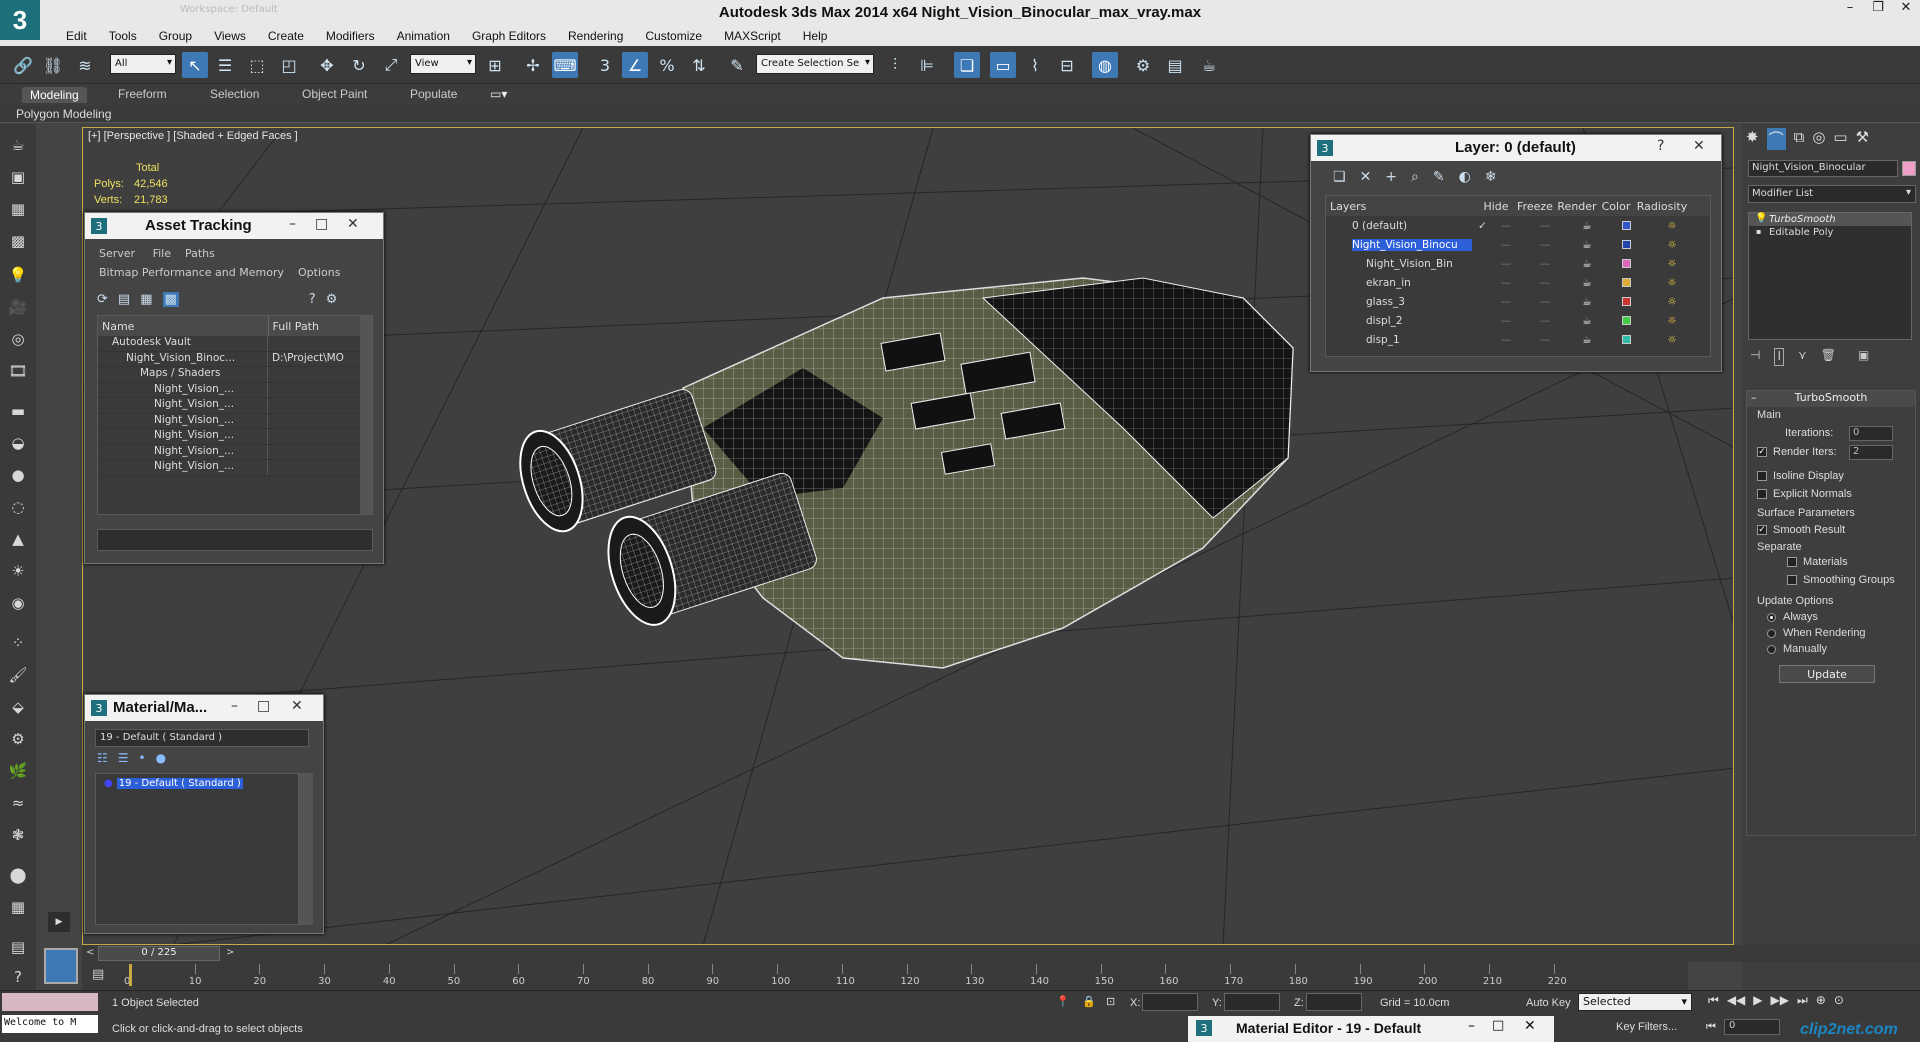 The width and height of the screenshot is (1920, 1042). I want to click on grid-view-icon: ▩, so click(170, 299).